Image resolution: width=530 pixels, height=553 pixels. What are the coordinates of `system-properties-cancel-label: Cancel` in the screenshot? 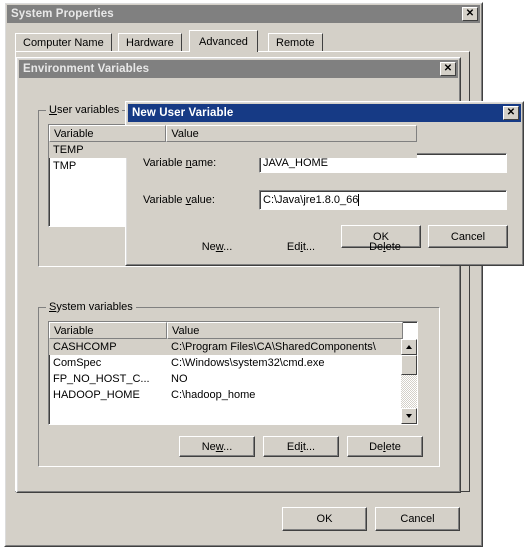 It's located at (417, 519).